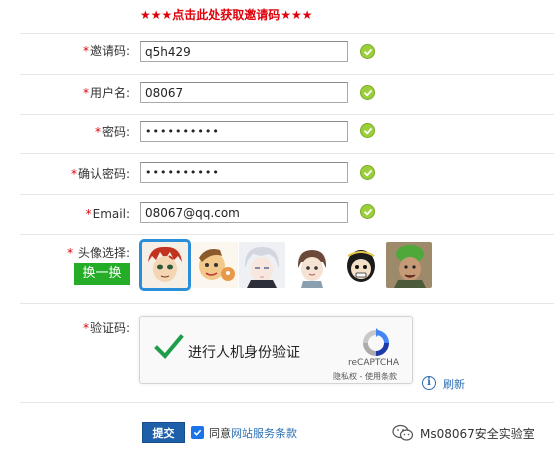  Describe the element at coordinates (365, 376) in the screenshot. I see `recaptcha-privacy-terms-links: 隐私权 - 使用条款` at that location.